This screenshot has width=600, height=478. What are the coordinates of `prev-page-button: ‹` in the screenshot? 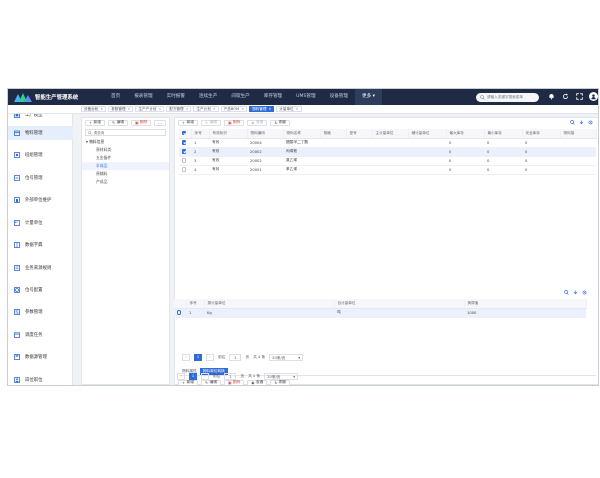 It's located at (181, 376).